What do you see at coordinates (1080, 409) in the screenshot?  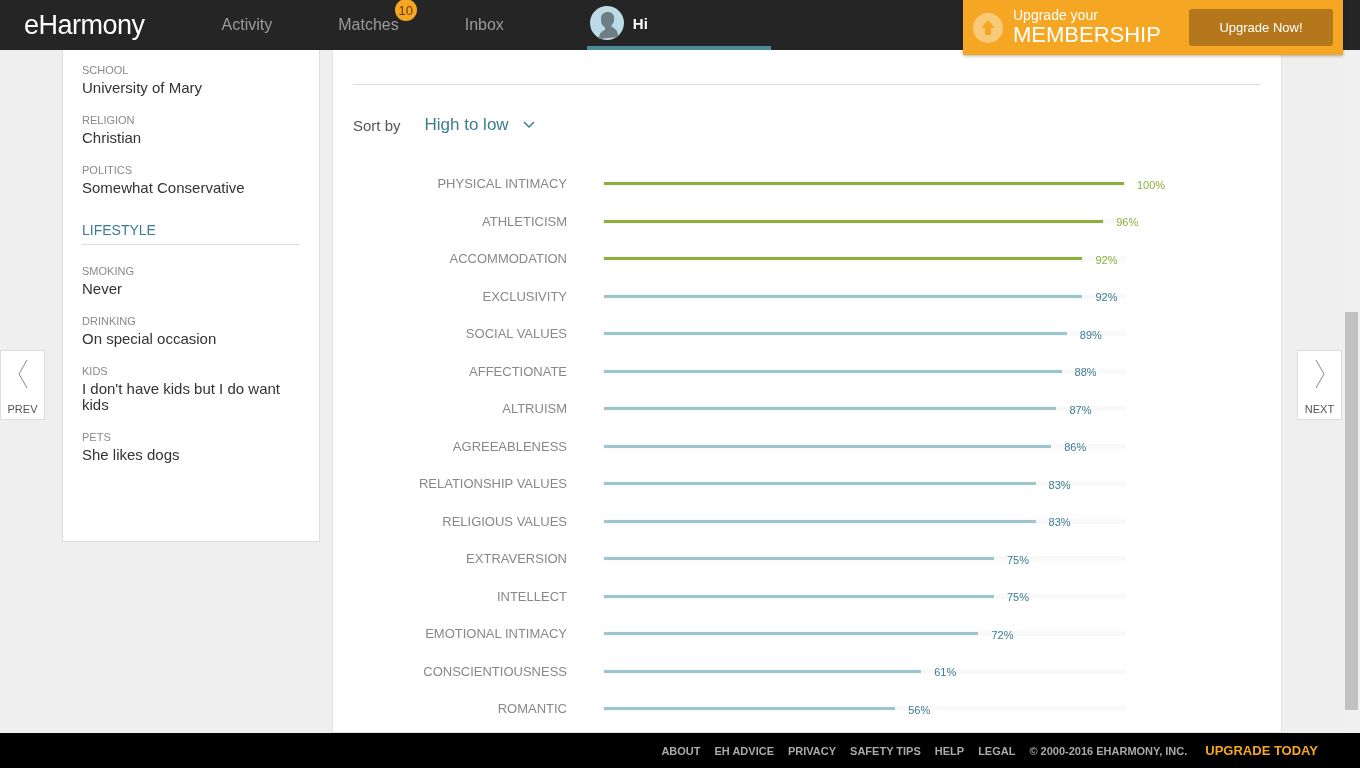 I see `score-percent: 87%` at bounding box center [1080, 409].